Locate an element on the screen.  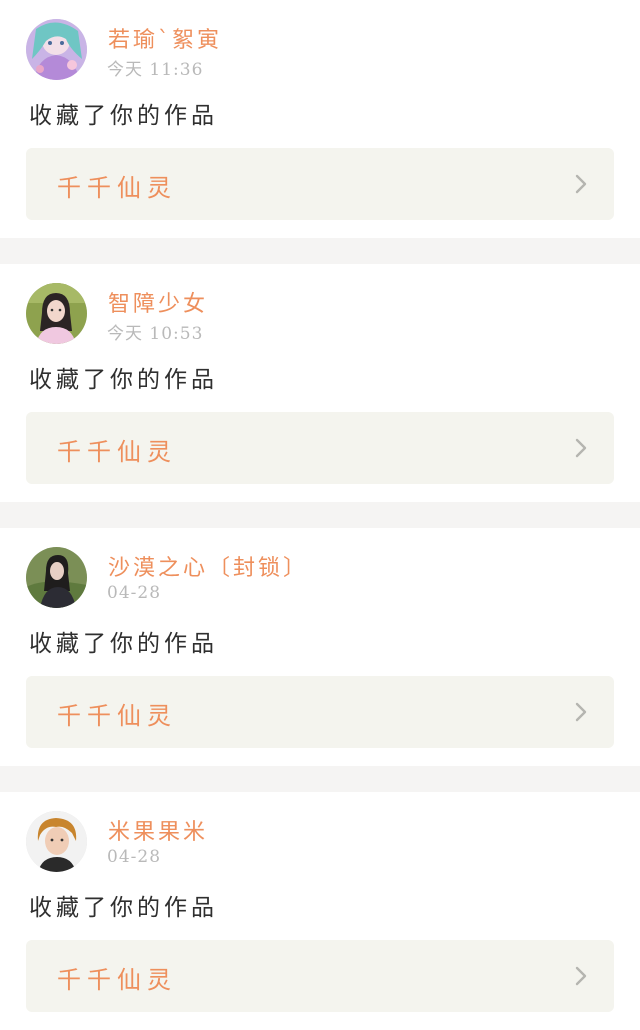
username: 智障少女 is located at coordinates (158, 302).